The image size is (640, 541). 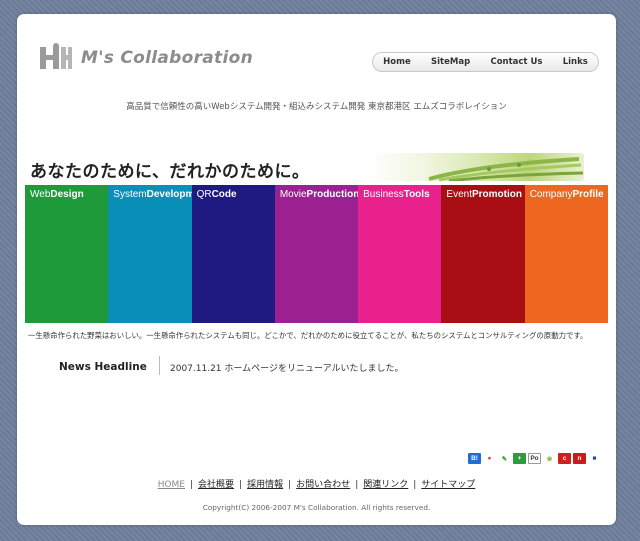 What do you see at coordinates (579, 458) in the screenshot?
I see `newsing-icon: n` at bounding box center [579, 458].